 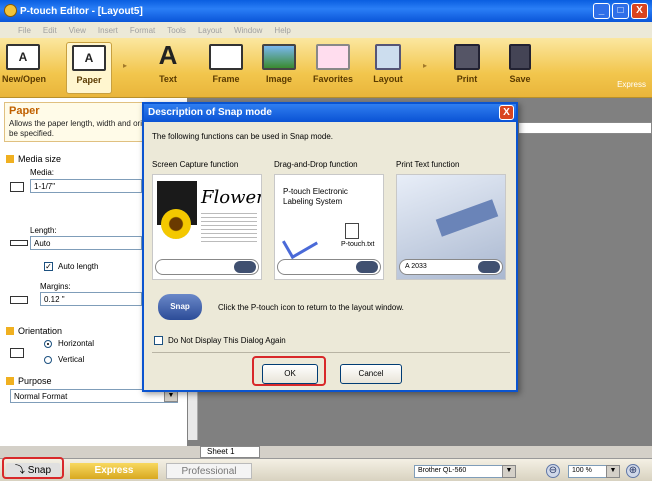 I want to click on text-button: A Text, so click(x=168, y=68).